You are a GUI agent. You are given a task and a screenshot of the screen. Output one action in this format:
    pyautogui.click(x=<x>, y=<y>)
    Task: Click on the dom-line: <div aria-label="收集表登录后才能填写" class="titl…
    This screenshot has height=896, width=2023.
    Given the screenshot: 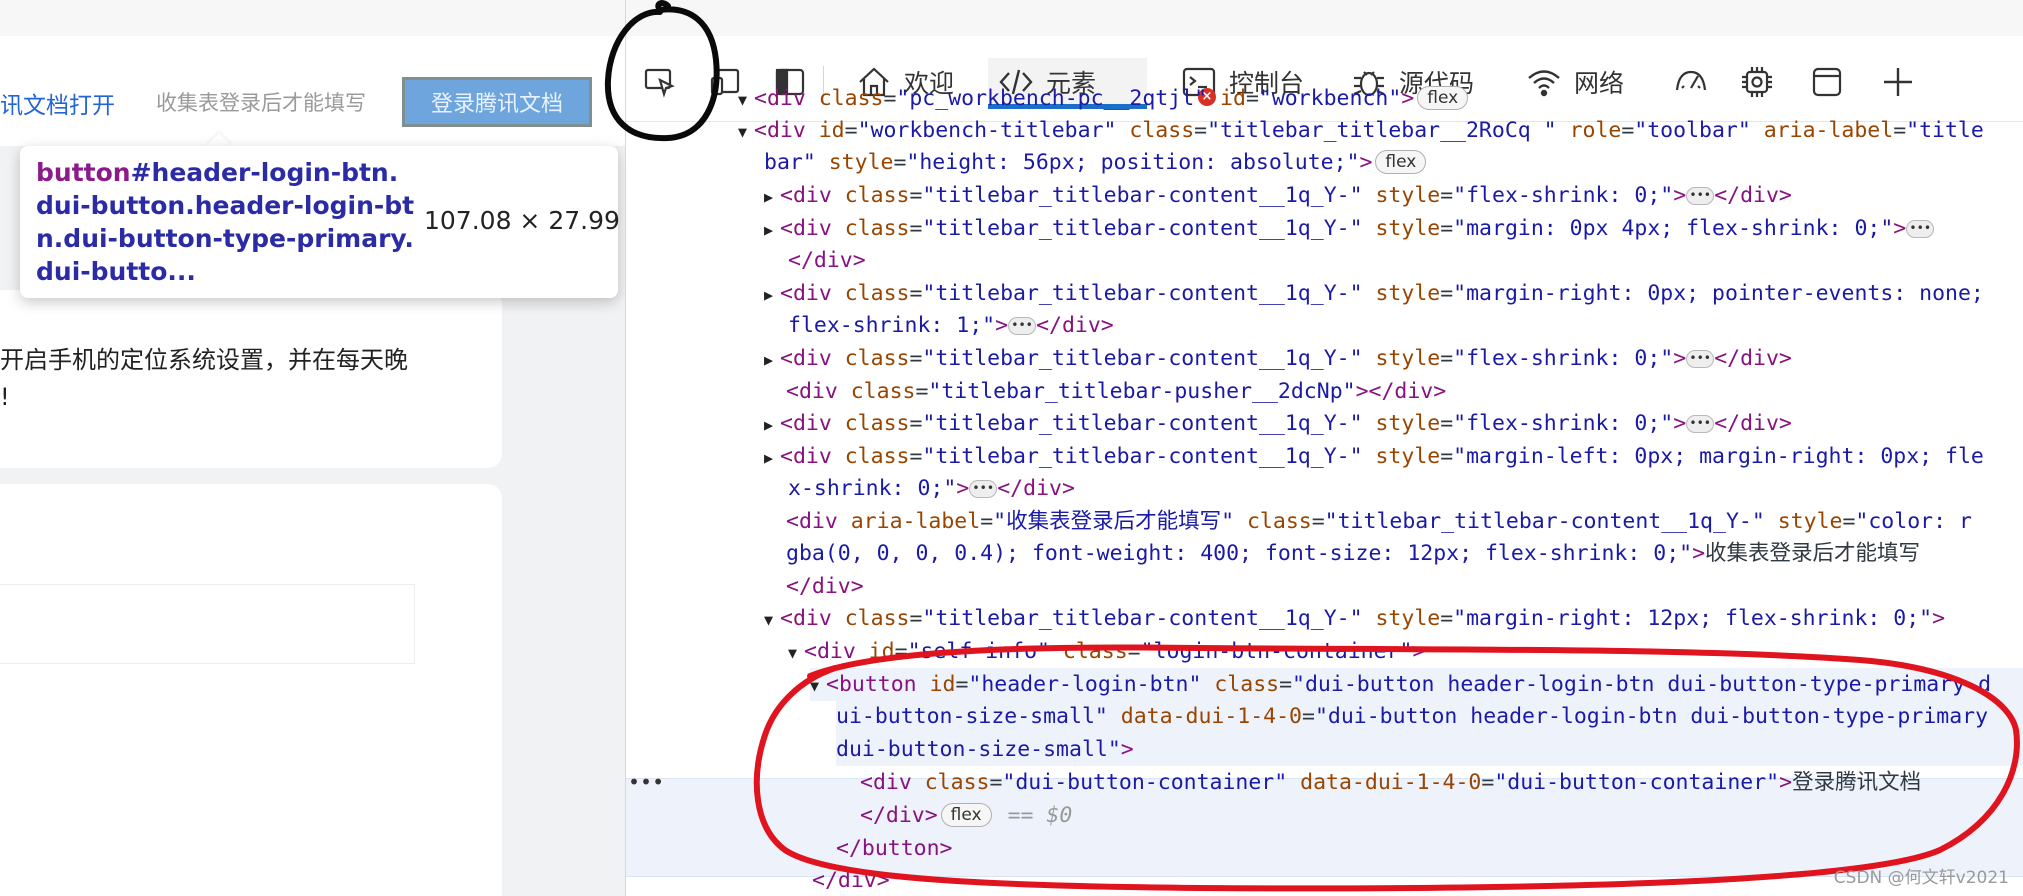 What is the action you would take?
    pyautogui.click(x=1404, y=521)
    